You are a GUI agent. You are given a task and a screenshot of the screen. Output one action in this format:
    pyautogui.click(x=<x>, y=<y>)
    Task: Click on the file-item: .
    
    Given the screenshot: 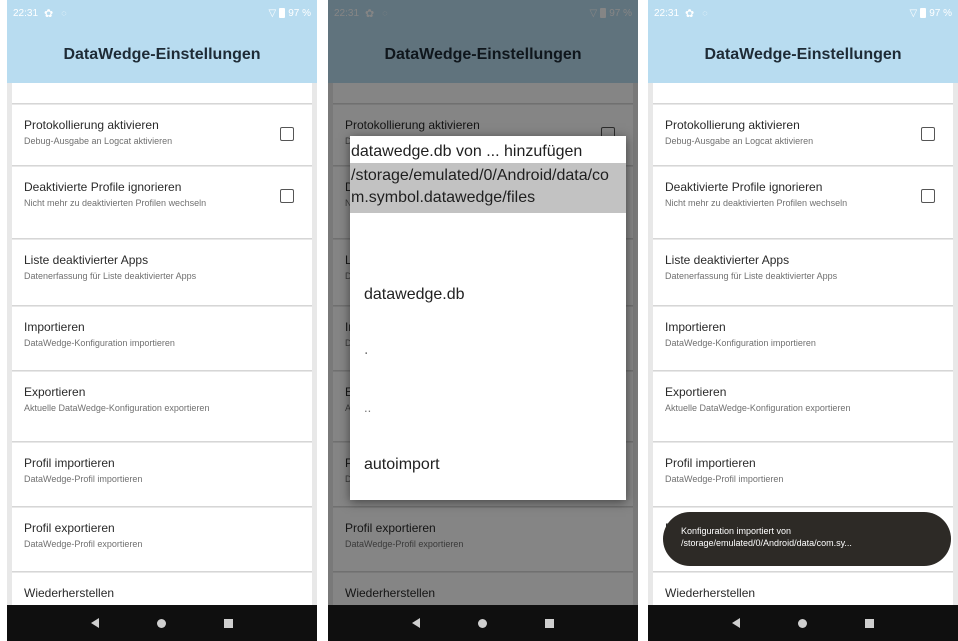 What is the action you would take?
    pyautogui.click(x=366, y=350)
    